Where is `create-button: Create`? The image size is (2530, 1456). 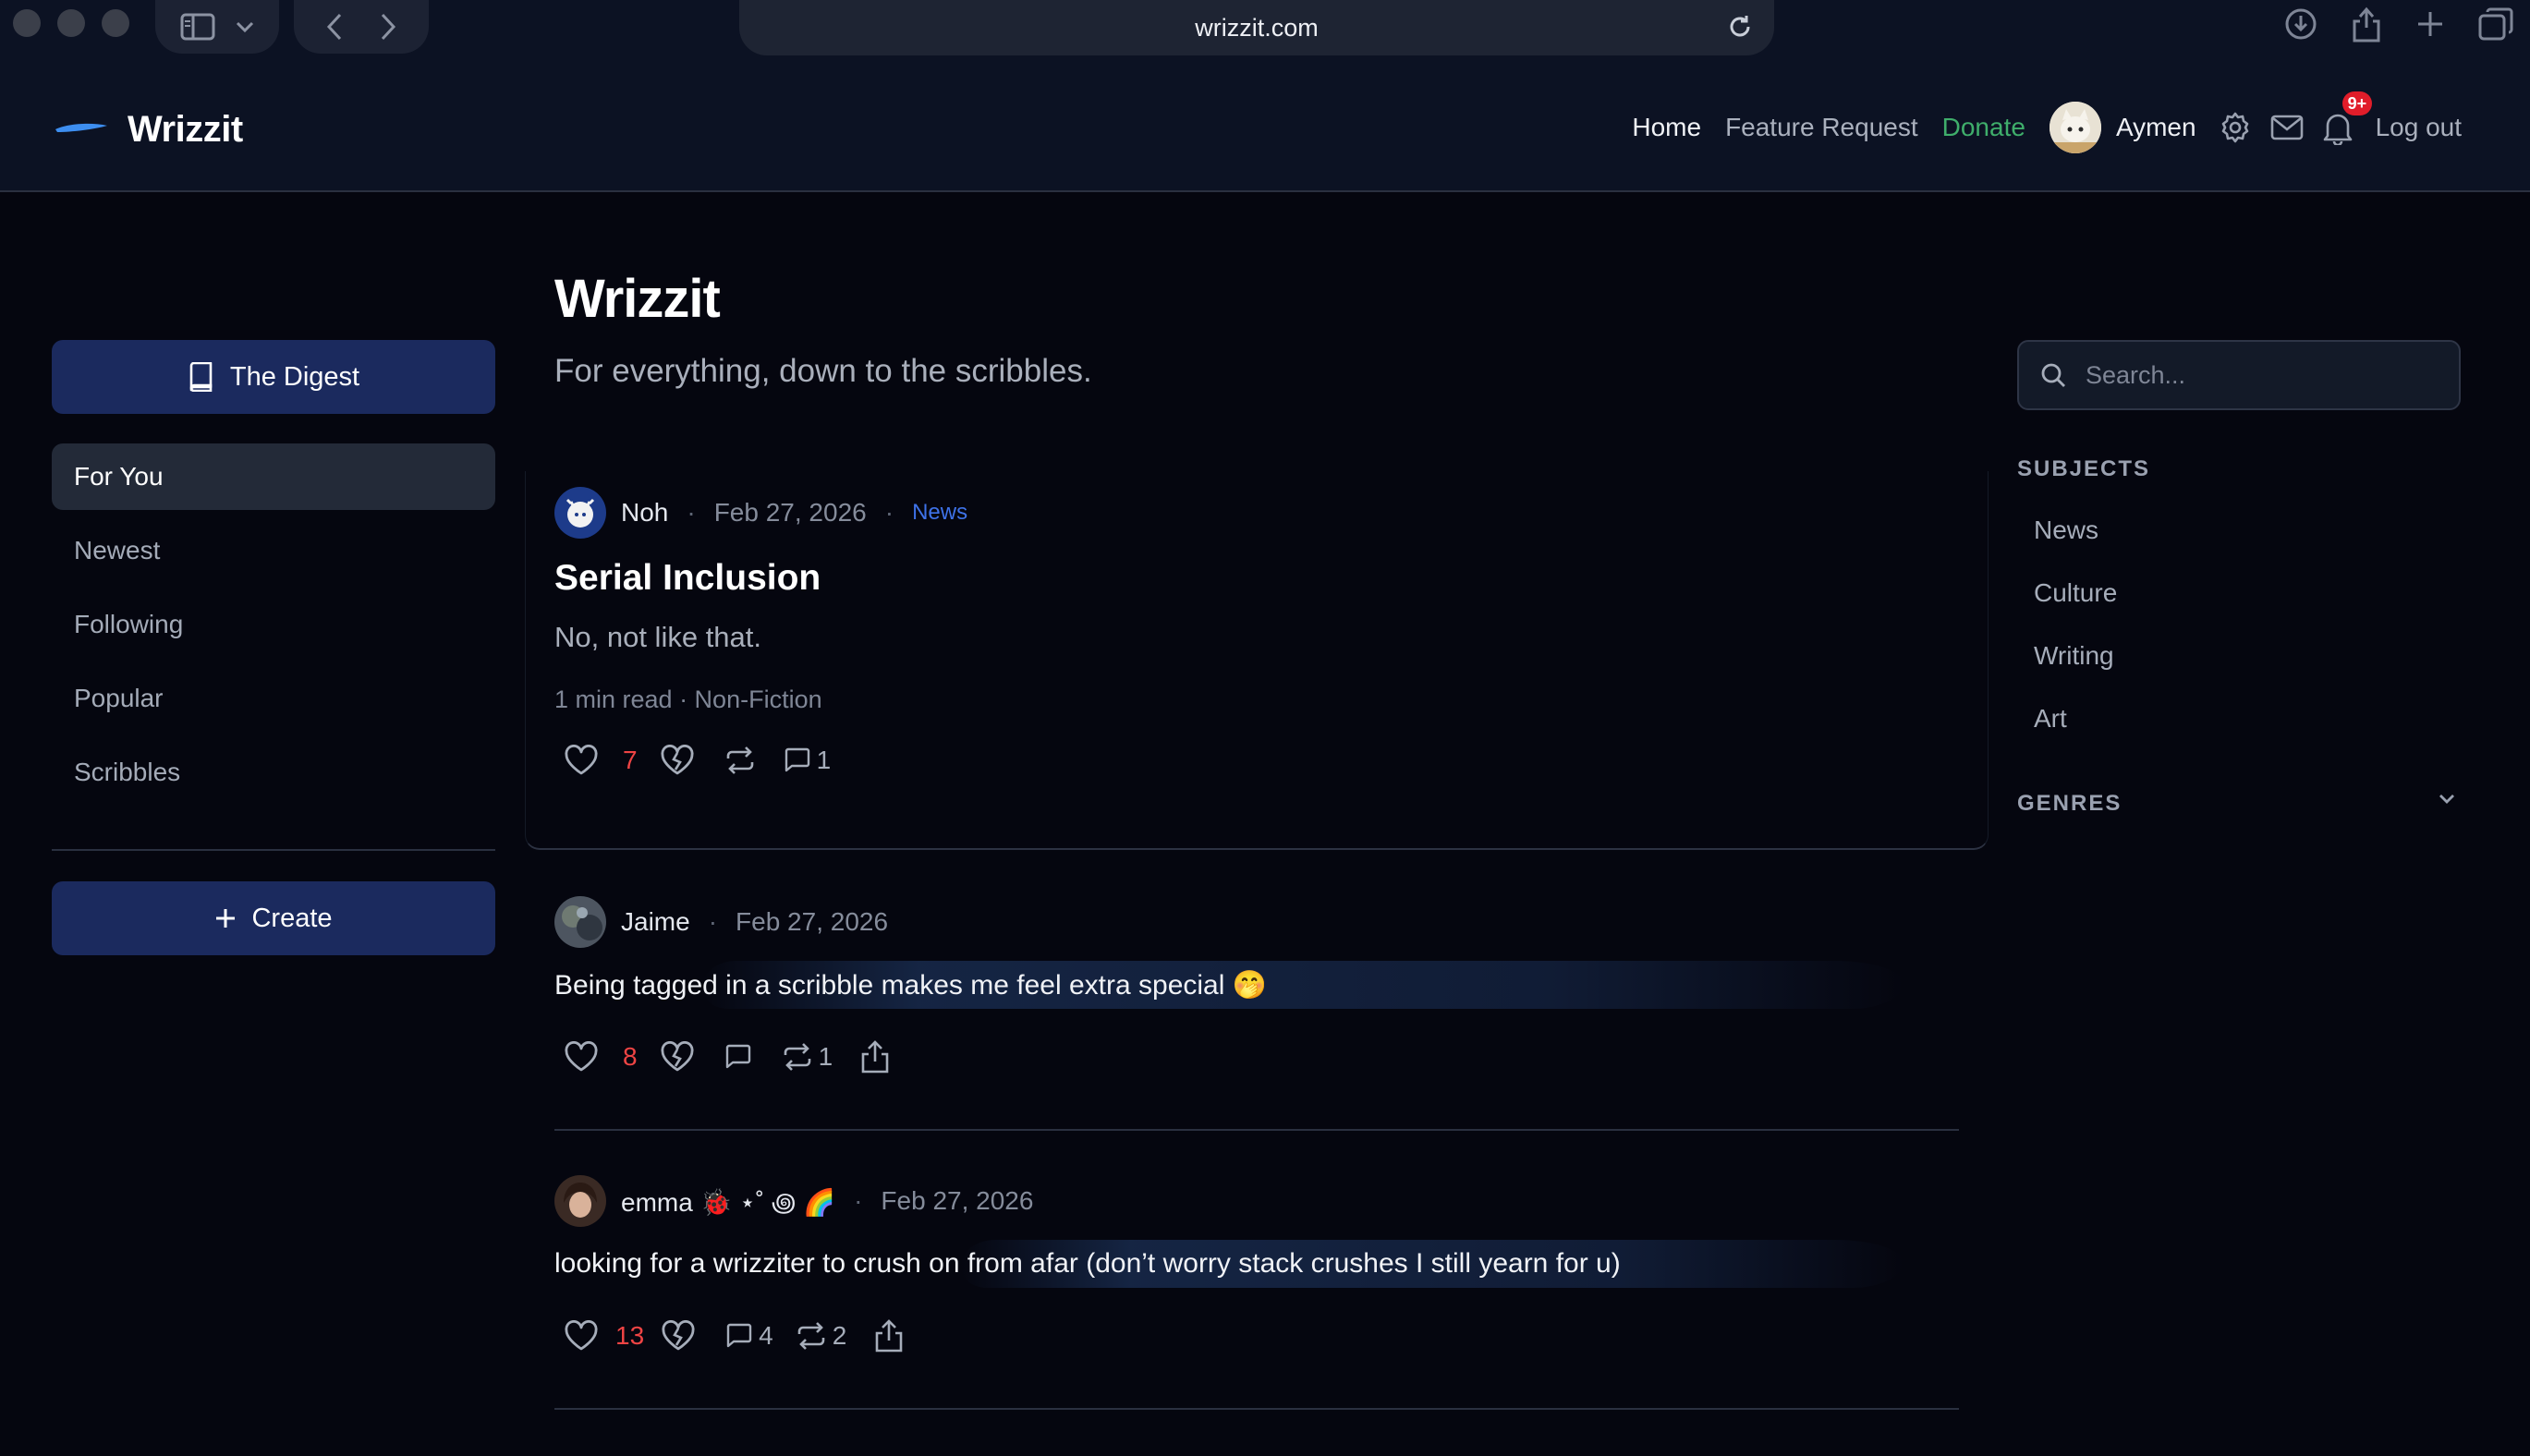 create-button: Create is located at coordinates (273, 918).